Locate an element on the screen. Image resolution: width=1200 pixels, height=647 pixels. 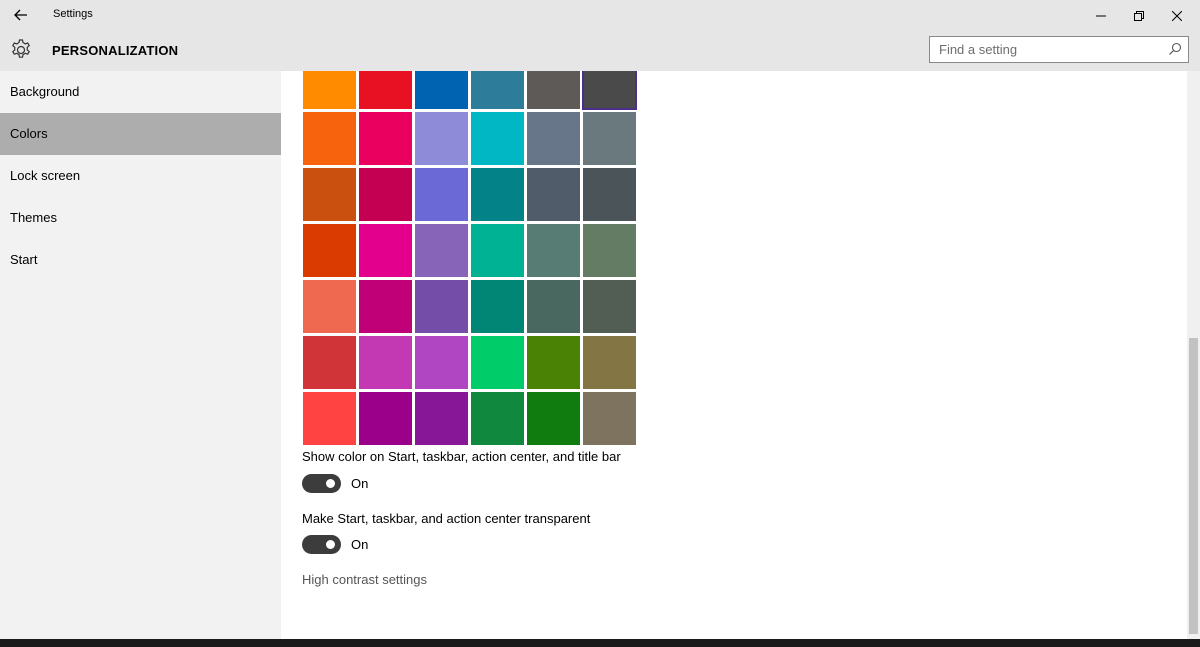
search-box is located at coordinates (1059, 49).